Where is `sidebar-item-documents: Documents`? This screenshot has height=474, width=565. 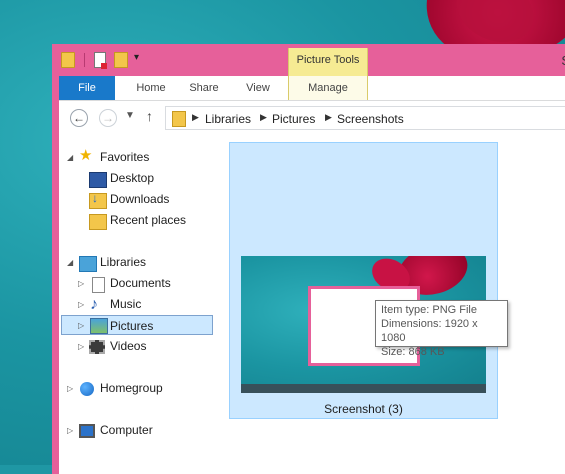
sidebar-item-documents: Documents is located at coordinates (140, 283).